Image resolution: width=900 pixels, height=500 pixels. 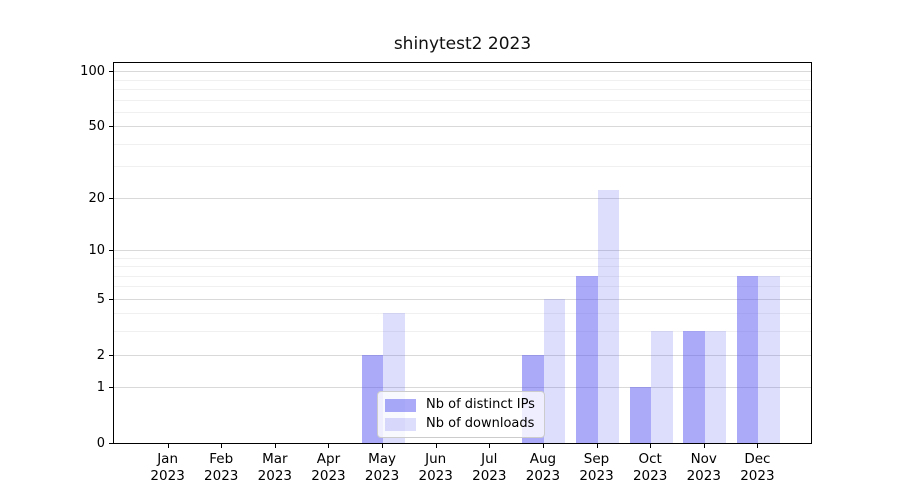 What do you see at coordinates (400, 424) in the screenshot?
I see `legend-swatch-downloads` at bounding box center [400, 424].